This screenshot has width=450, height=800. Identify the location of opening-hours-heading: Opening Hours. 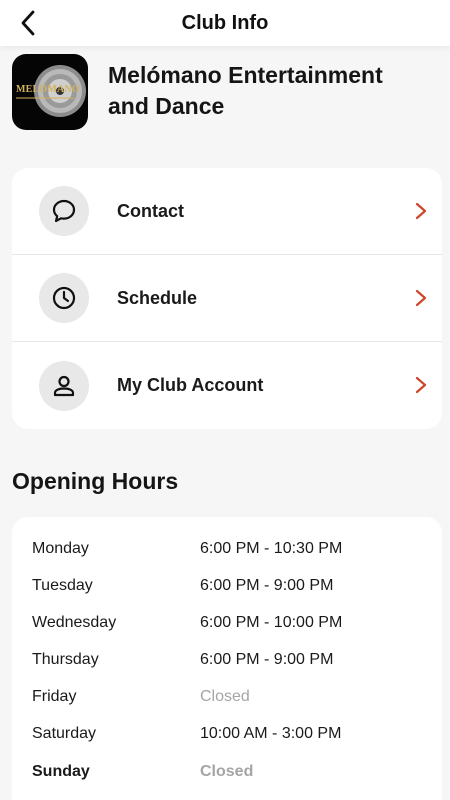
(95, 481).